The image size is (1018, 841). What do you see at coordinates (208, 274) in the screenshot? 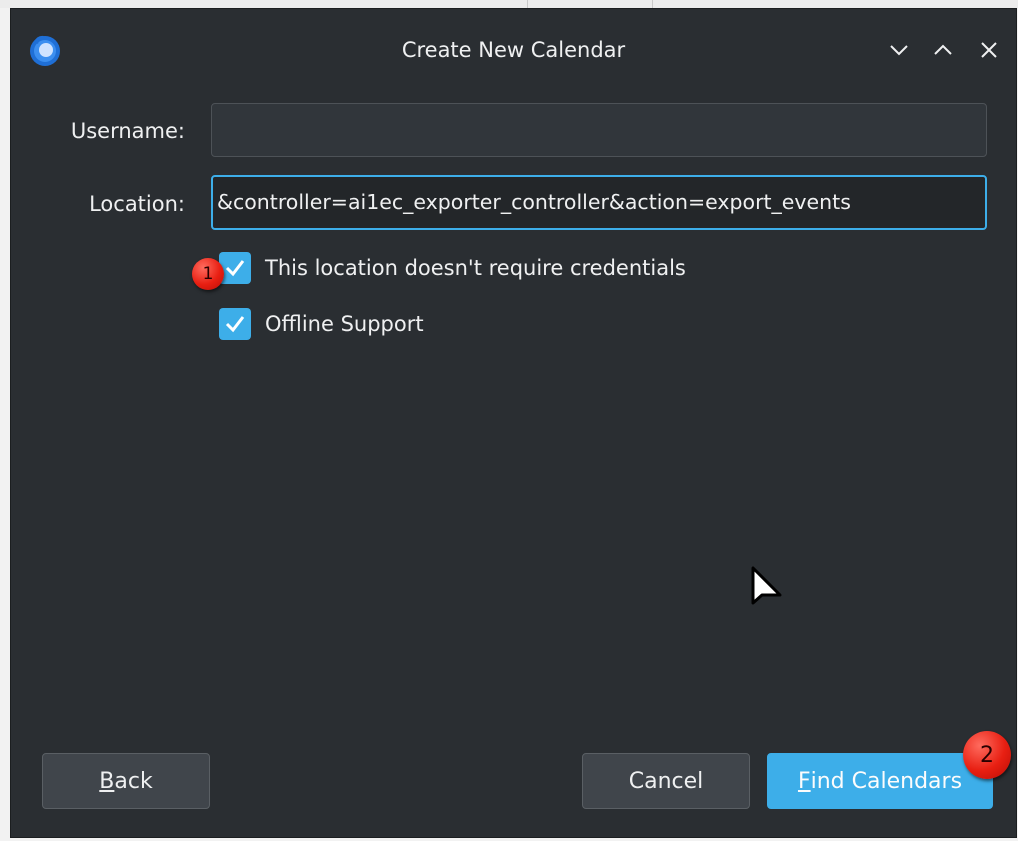
I see `annotation-badge-1: 1` at bounding box center [208, 274].